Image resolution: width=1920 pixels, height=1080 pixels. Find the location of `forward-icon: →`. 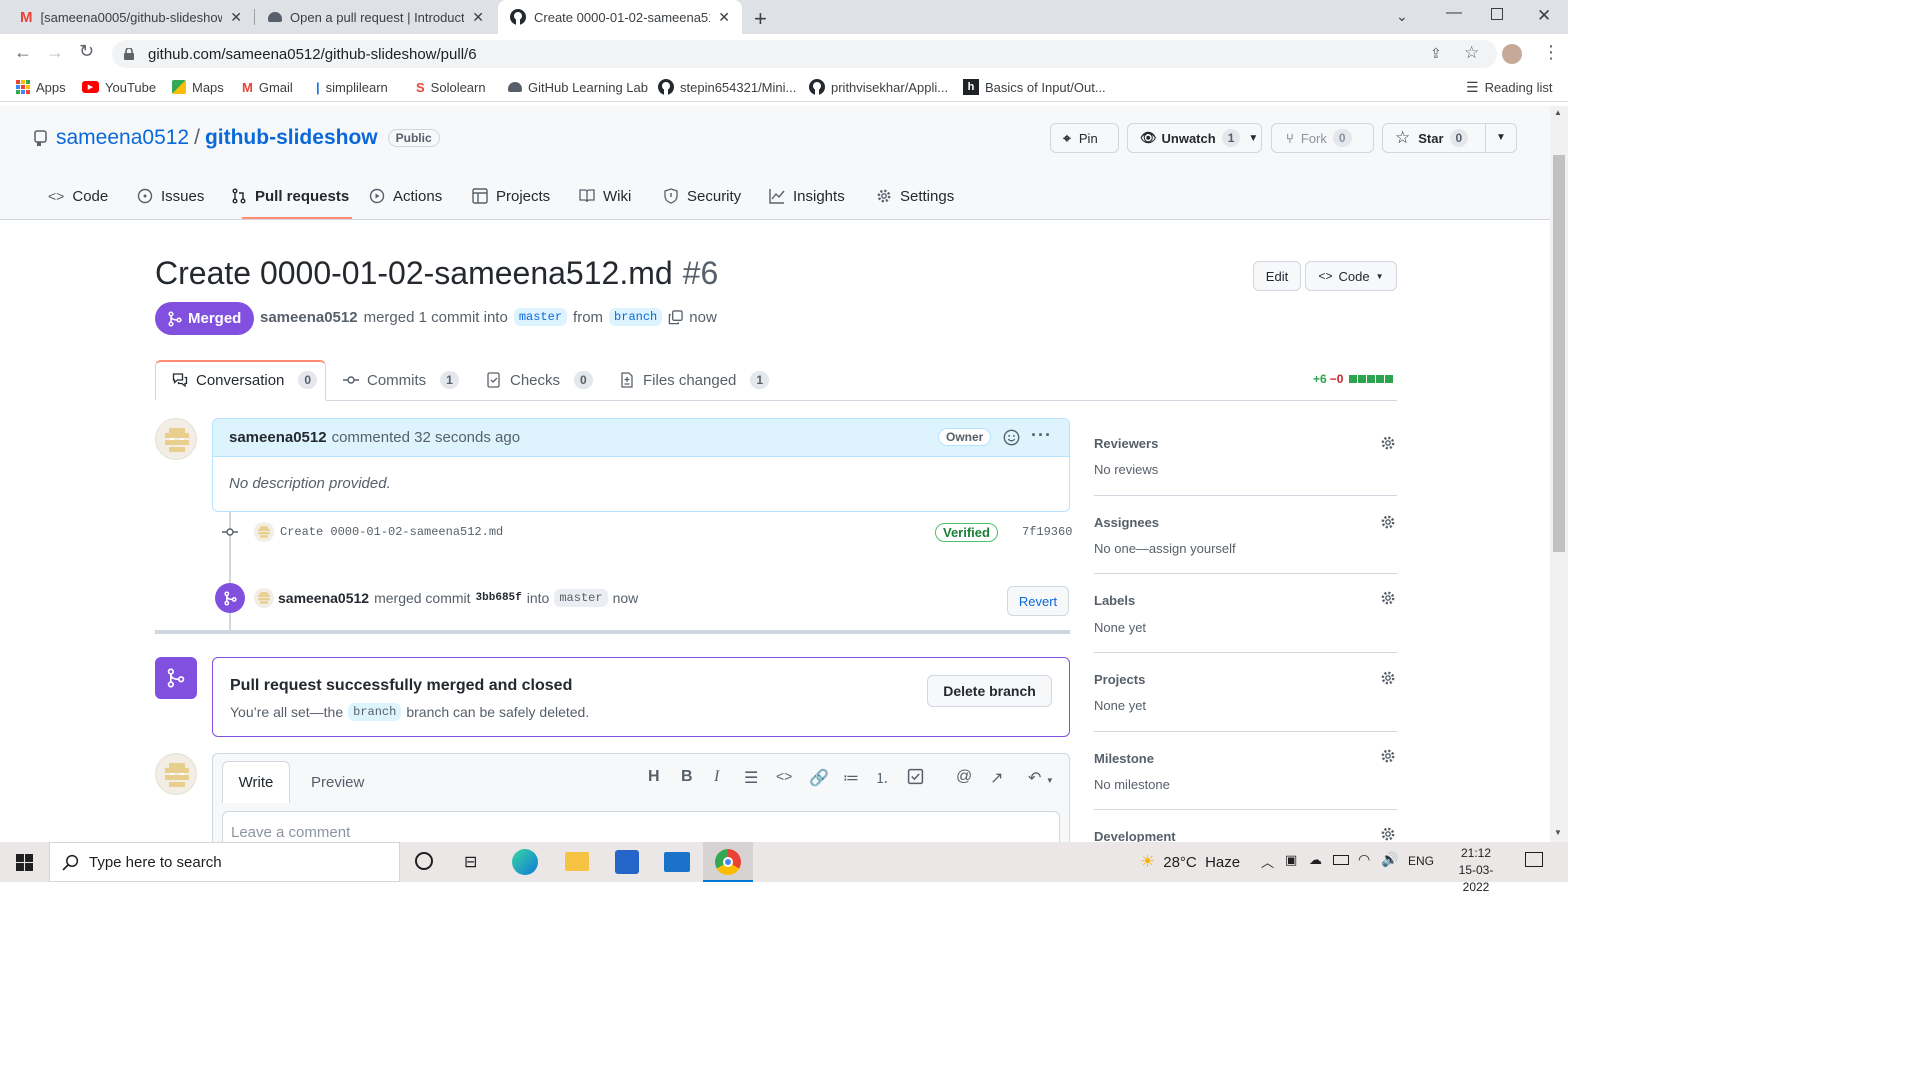

forward-icon: → is located at coordinates (55, 52).